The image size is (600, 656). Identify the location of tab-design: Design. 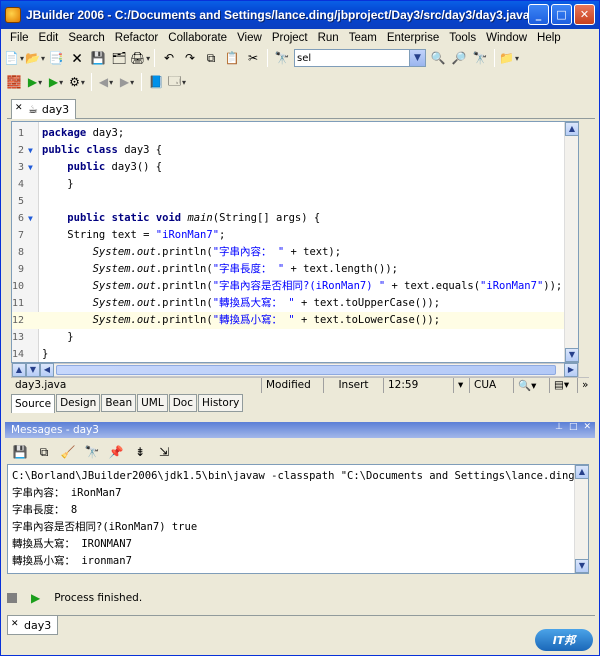
(78, 403).